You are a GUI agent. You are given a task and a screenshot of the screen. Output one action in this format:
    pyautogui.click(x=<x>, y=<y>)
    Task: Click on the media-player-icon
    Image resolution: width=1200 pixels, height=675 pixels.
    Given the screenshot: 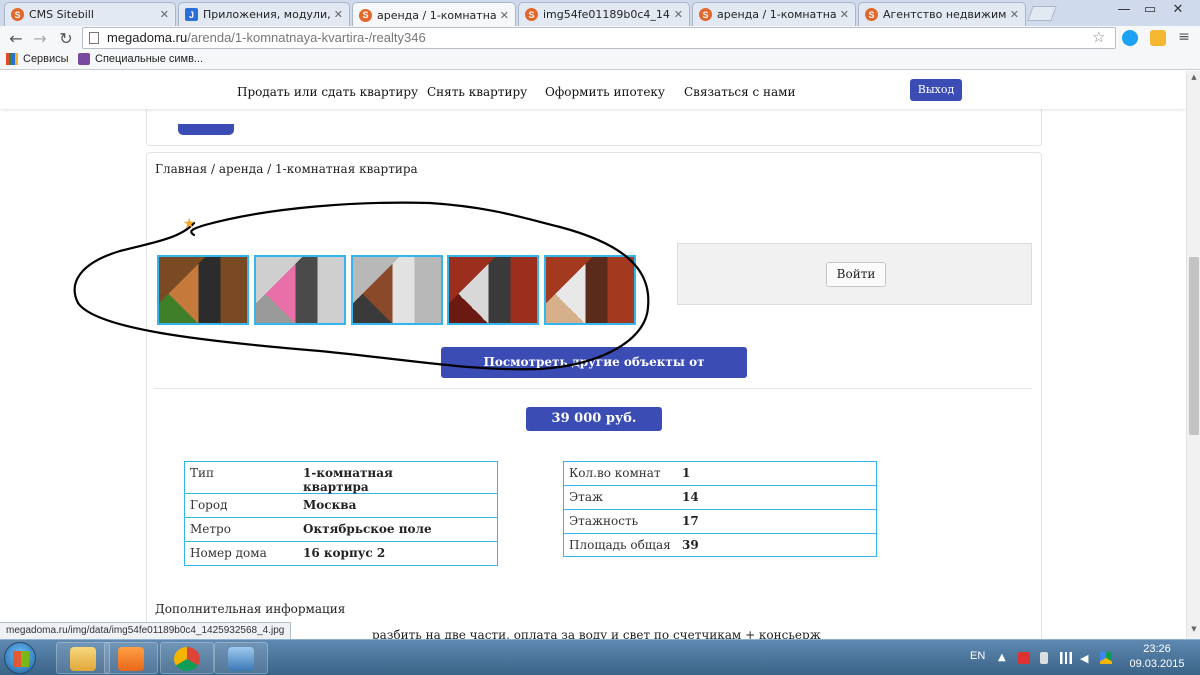 What is the action you would take?
    pyautogui.click(x=131, y=659)
    